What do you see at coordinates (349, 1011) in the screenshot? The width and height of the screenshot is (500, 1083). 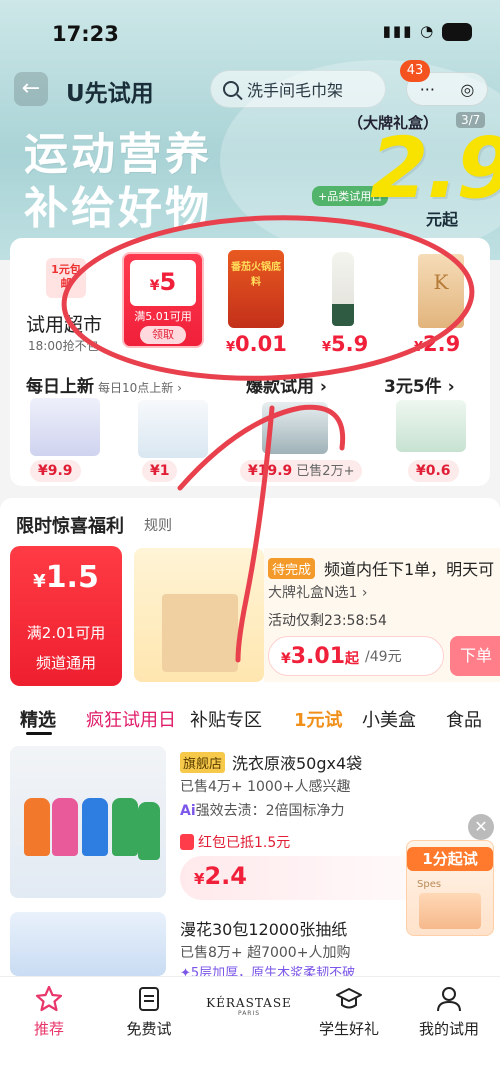 I see `nav-student-gifts: 学生好礼` at bounding box center [349, 1011].